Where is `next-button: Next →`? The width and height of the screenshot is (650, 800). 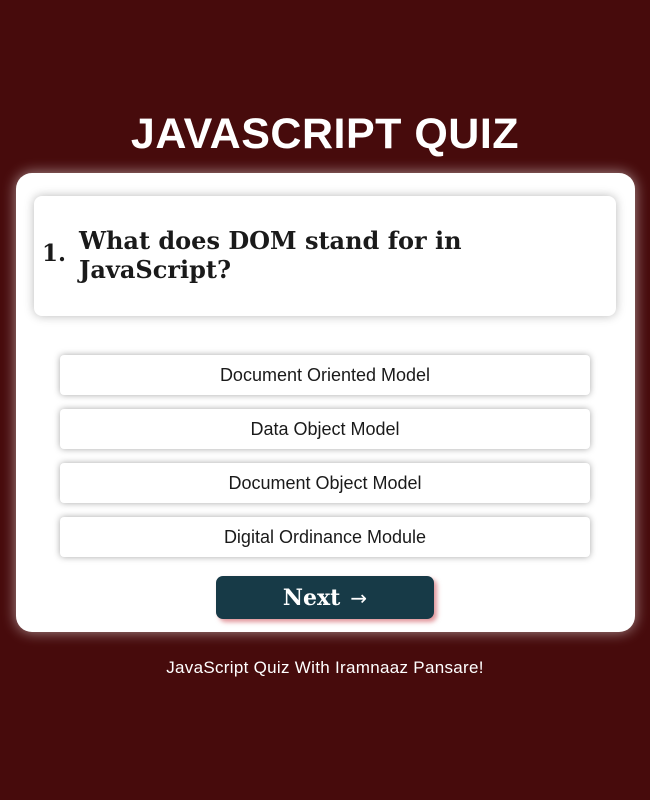
next-button: Next → is located at coordinates (325, 597).